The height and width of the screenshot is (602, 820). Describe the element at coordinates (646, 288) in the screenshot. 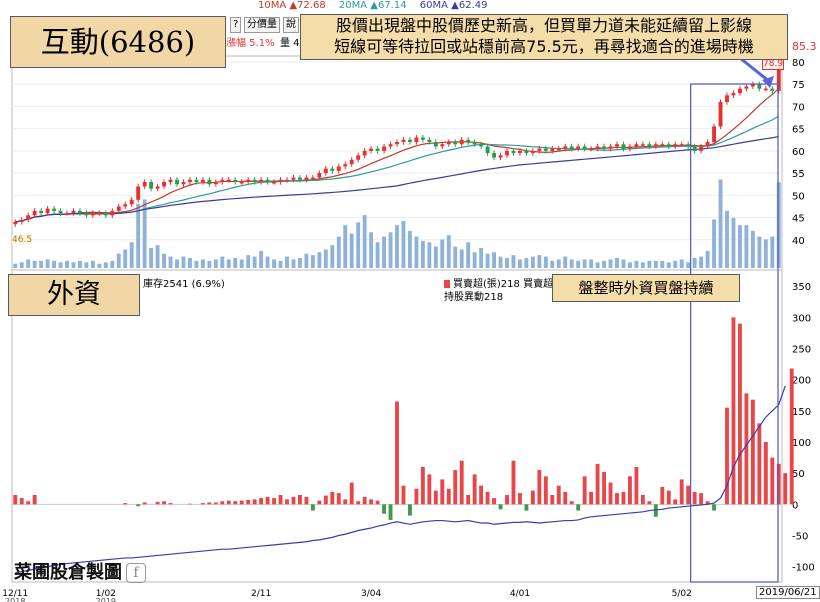

I see `foreign-annotation: 盤整時外資買盤持續` at that location.